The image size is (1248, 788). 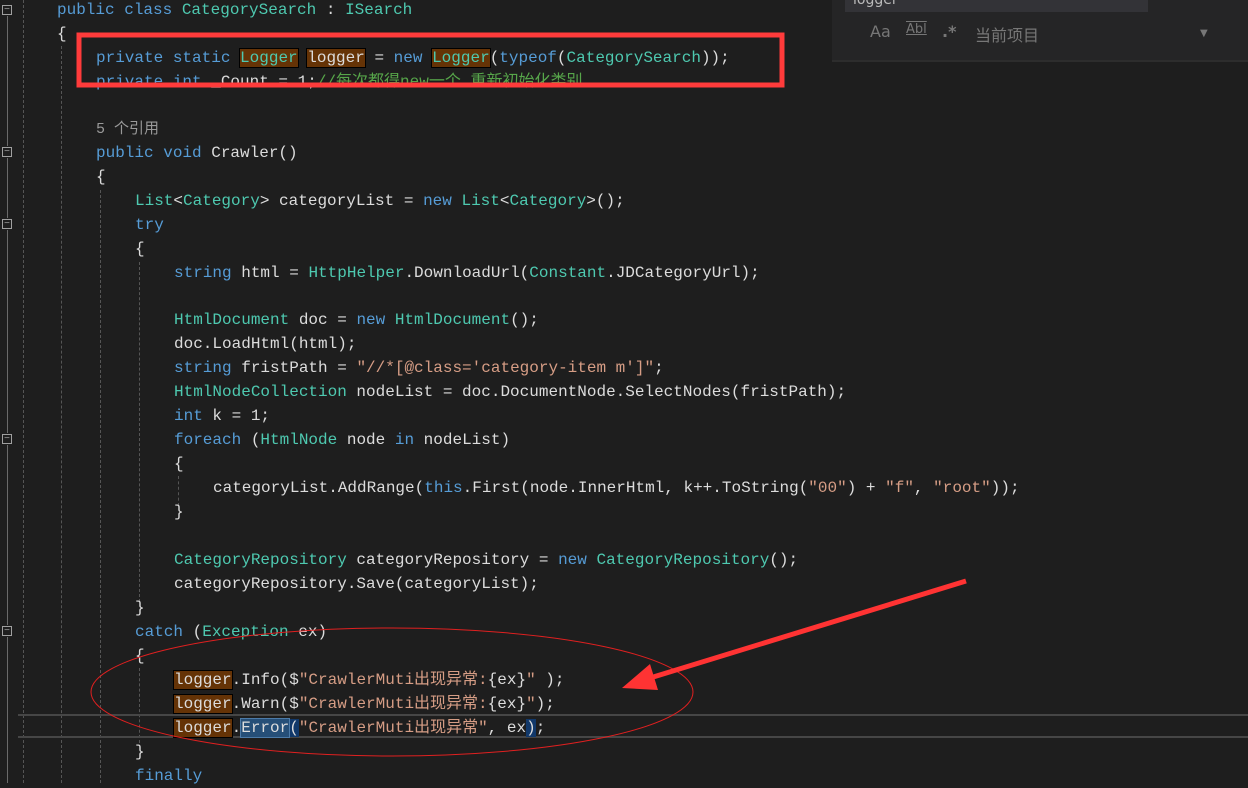 What do you see at coordinates (430, 60) in the screenshot?
I see `red-highlight-rectangle` at bounding box center [430, 60].